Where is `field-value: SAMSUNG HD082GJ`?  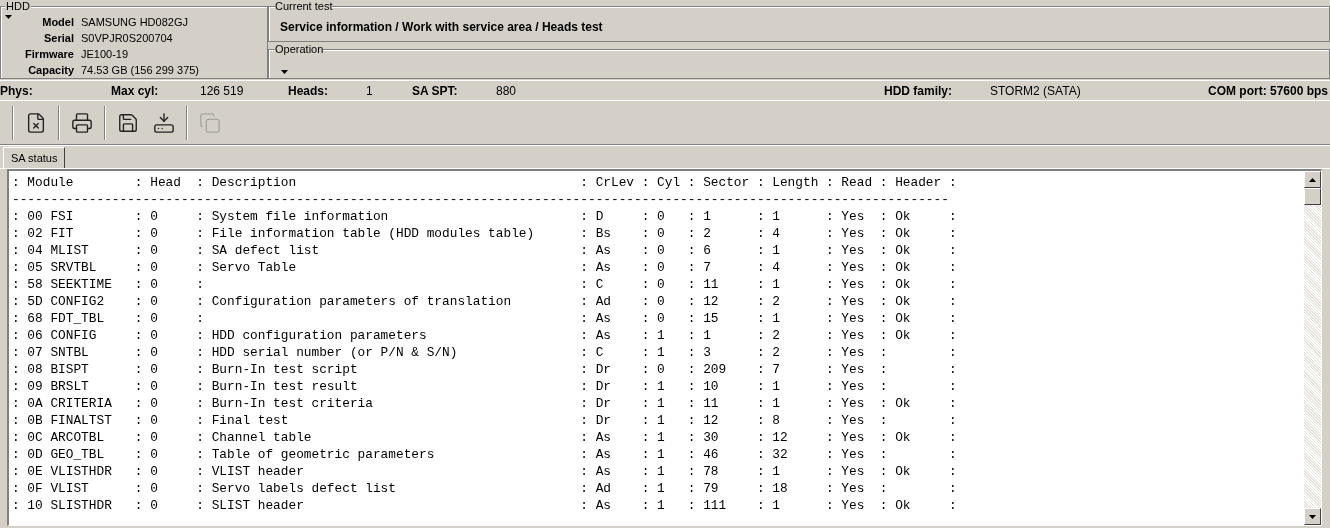 field-value: SAMSUNG HD082GJ is located at coordinates (134, 22).